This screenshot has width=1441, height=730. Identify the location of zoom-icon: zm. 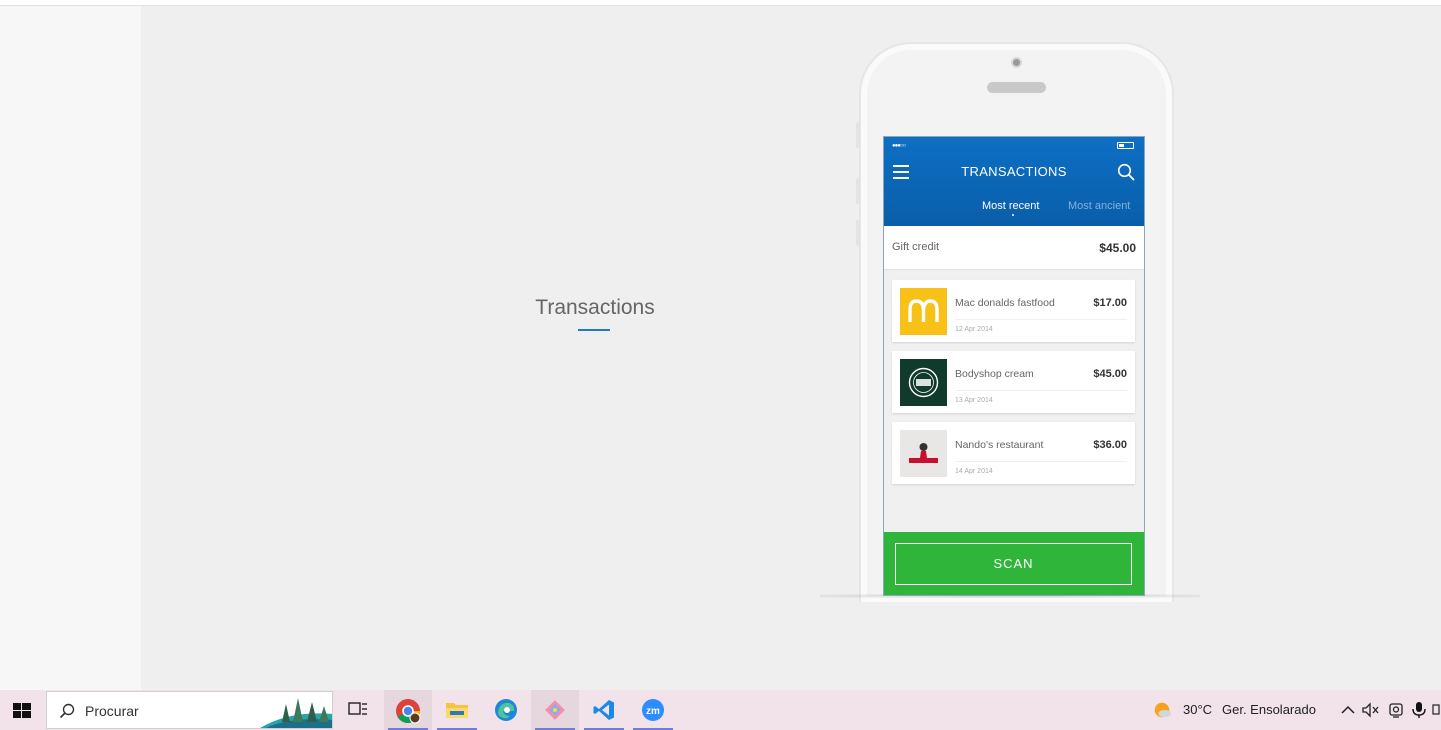
(653, 710).